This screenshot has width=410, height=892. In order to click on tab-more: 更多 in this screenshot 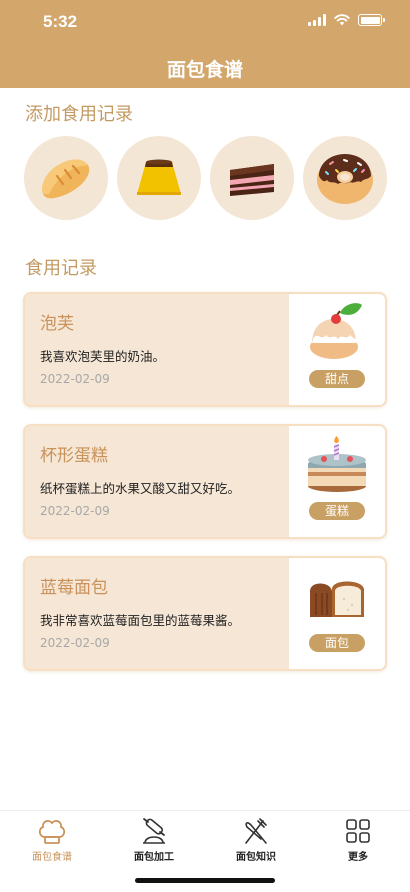, I will do `click(358, 840)`.